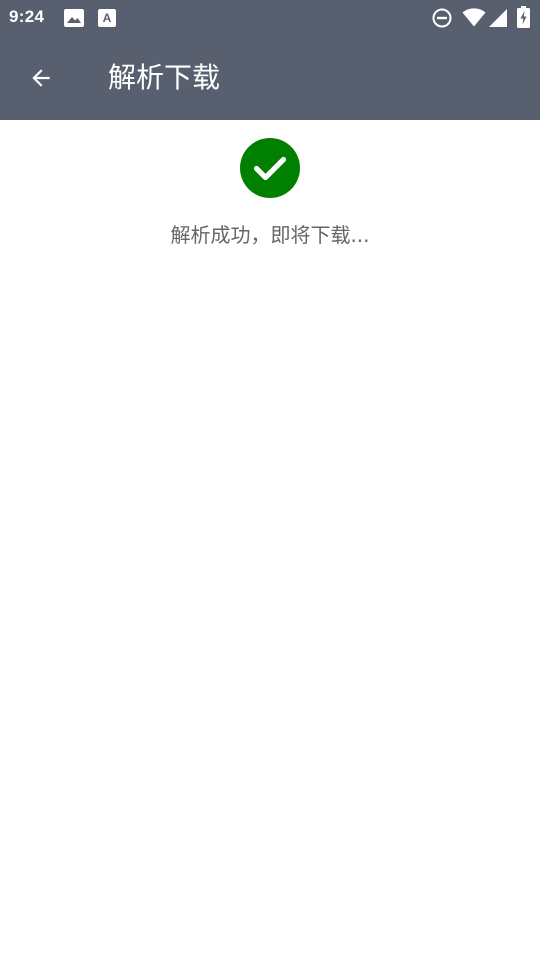  Describe the element at coordinates (27, 16) in the screenshot. I see `status-time: 9:24` at that location.